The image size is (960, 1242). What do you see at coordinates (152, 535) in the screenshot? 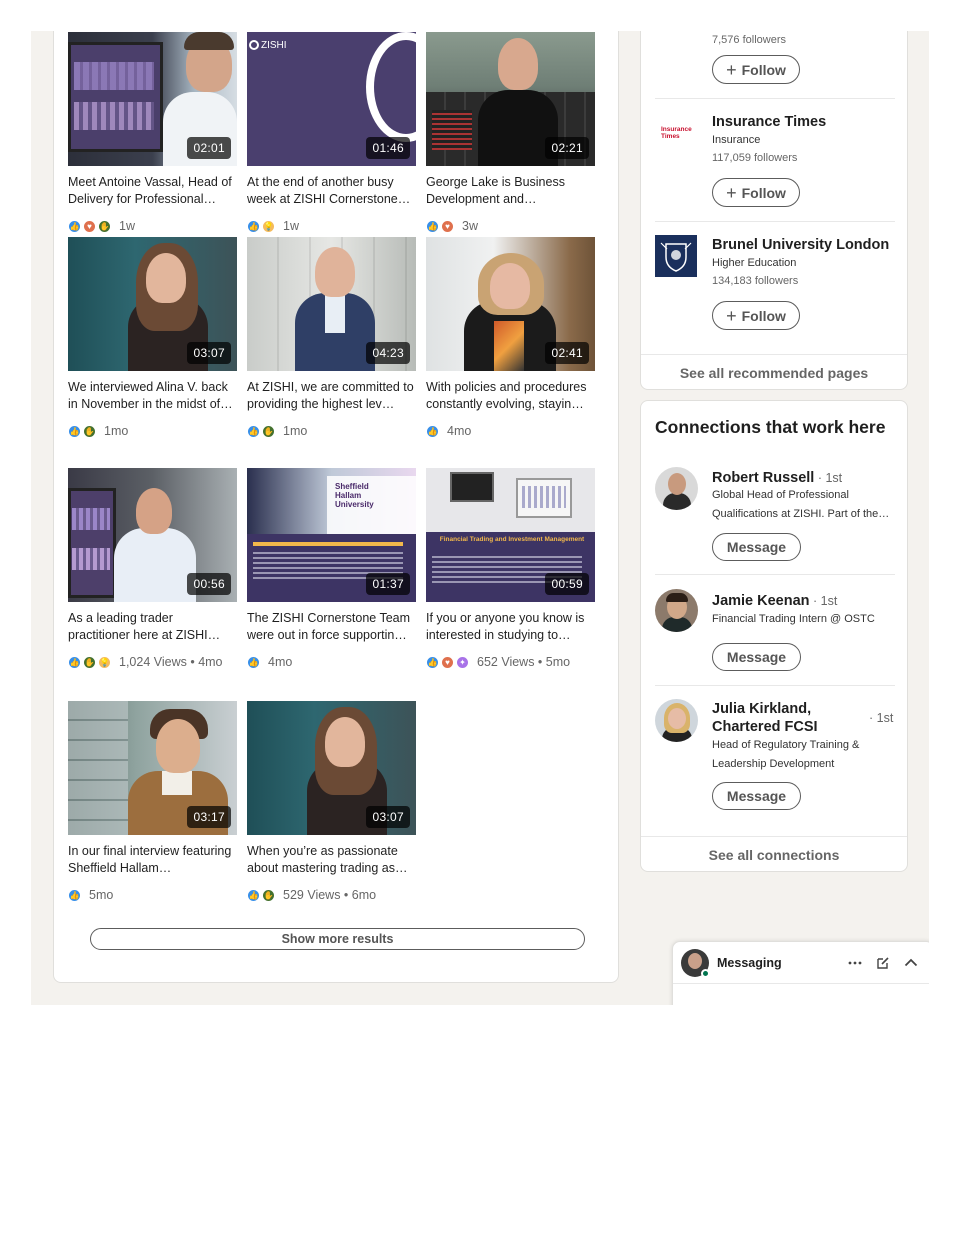
I see `video-thumbnail: 00:56` at bounding box center [152, 535].